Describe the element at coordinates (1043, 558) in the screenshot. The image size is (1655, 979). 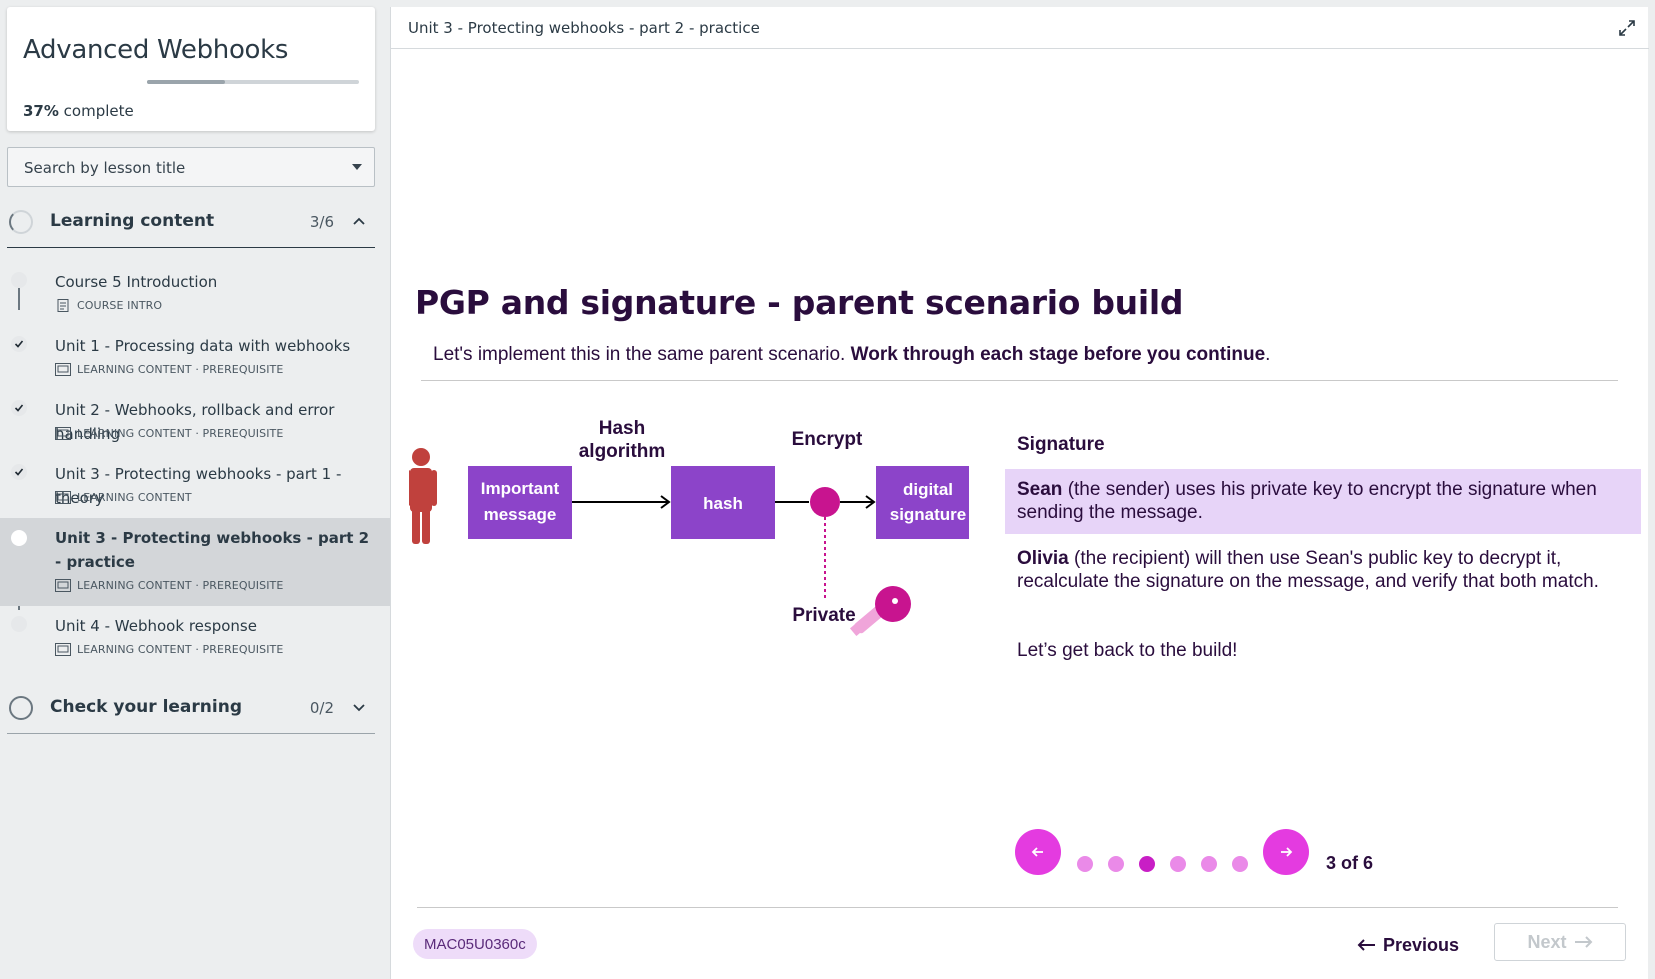
I see `paragraph-bold: Olivia` at that location.